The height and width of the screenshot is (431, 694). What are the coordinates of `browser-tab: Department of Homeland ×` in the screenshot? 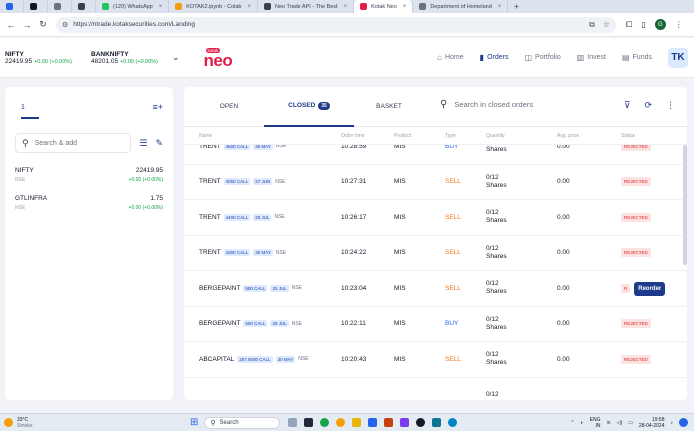 It's located at (461, 6).